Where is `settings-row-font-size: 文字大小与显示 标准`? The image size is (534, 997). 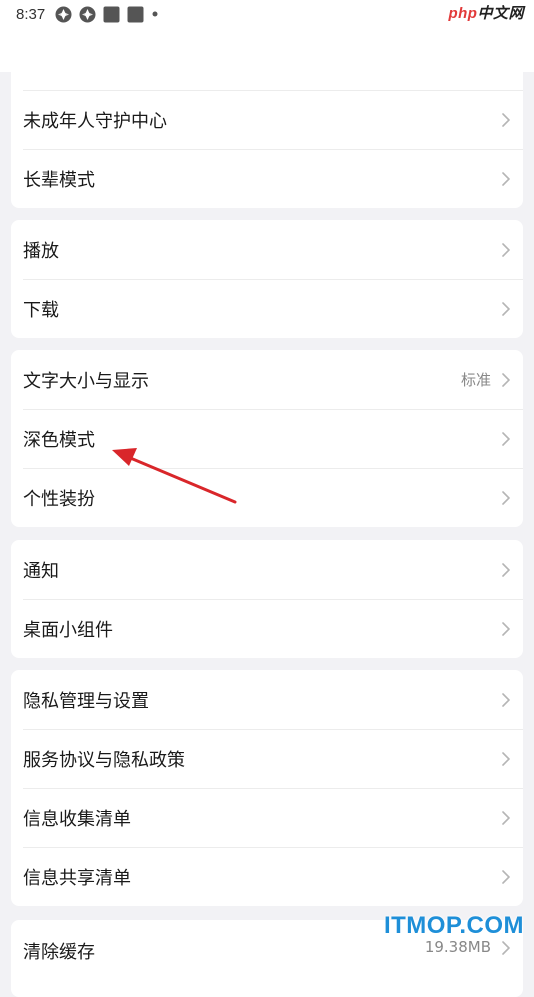 settings-row-font-size: 文字大小与显示 标准 is located at coordinates (267, 379).